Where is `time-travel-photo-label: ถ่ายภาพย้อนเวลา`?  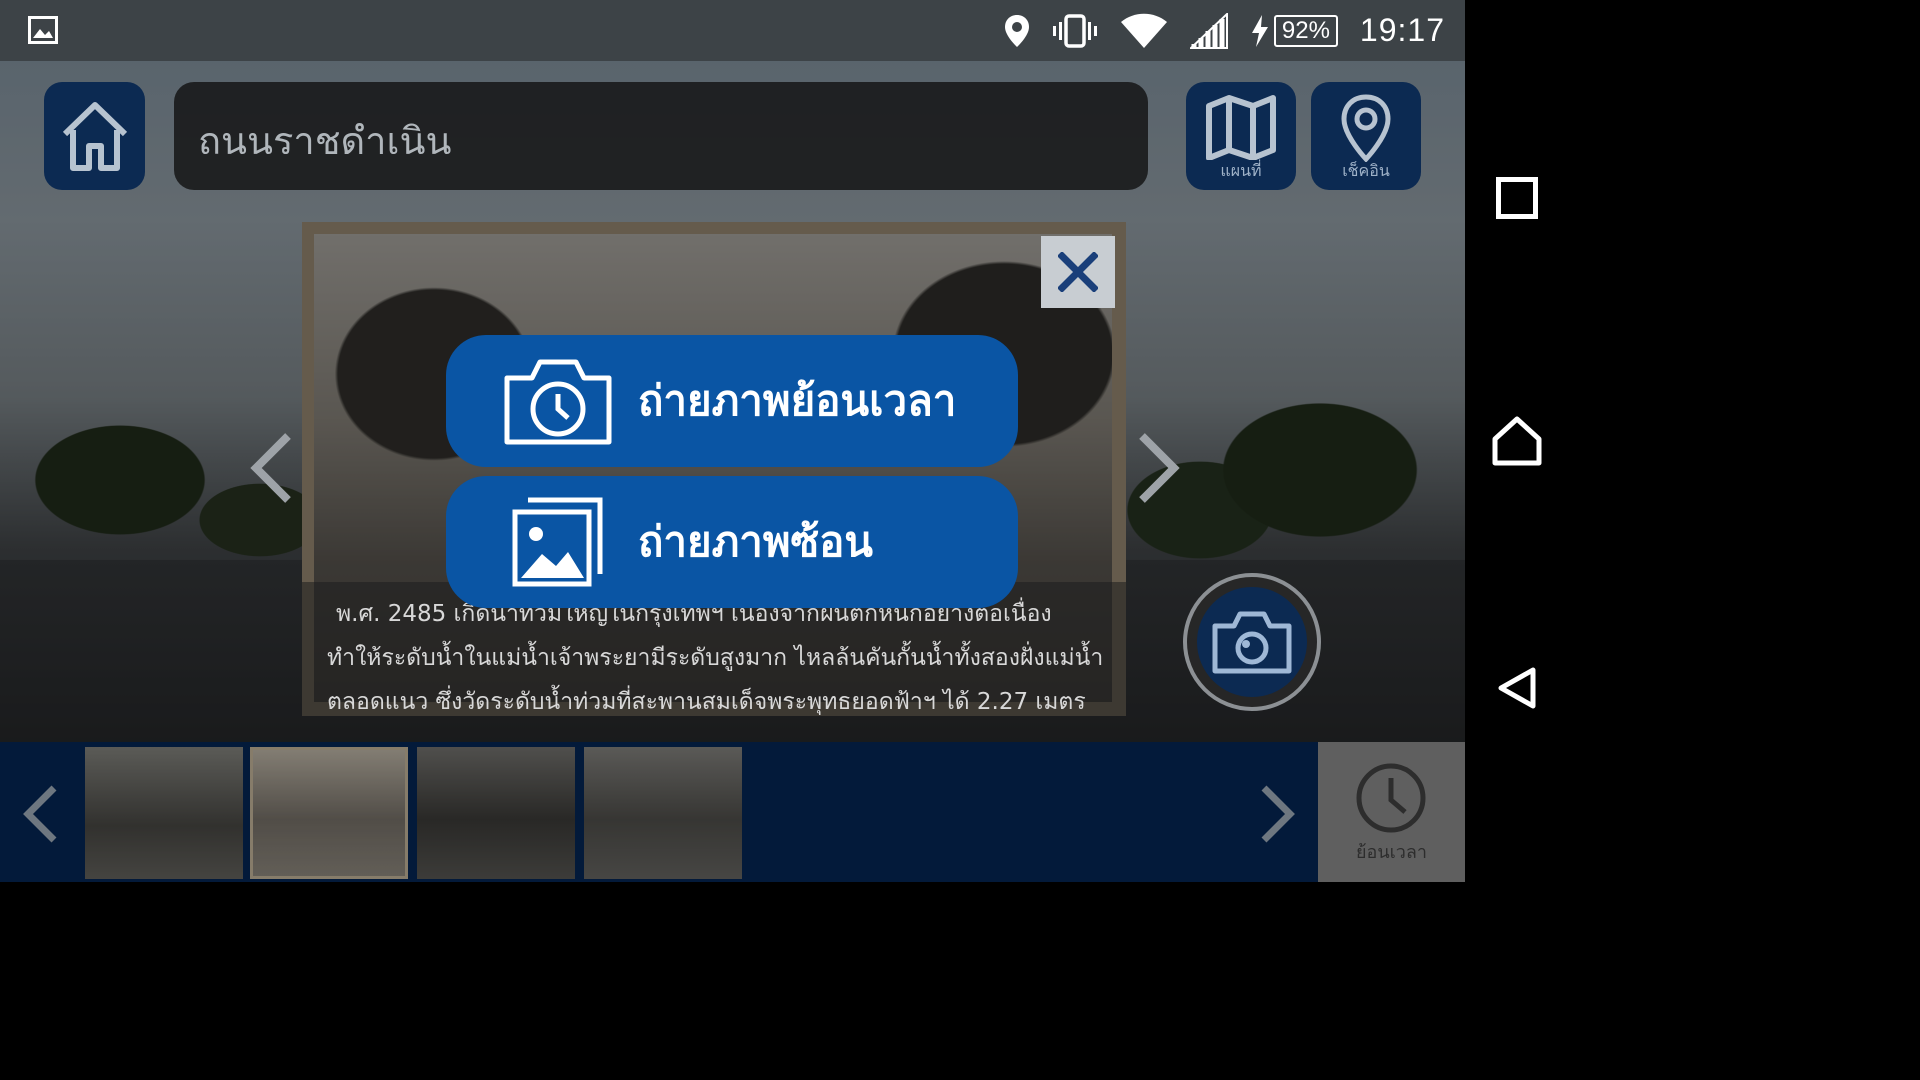
time-travel-photo-label: ถ่ายภาพย้อนเวลา is located at coordinates (797, 400).